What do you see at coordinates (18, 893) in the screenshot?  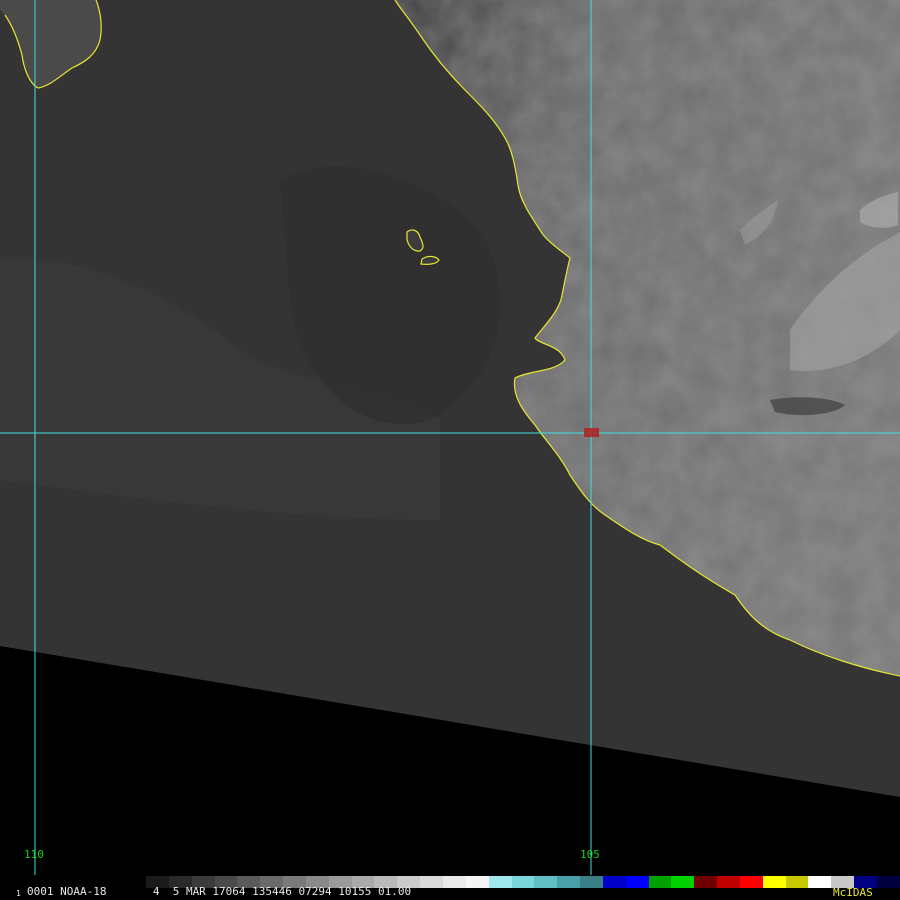 I see `frame-index: 1` at bounding box center [18, 893].